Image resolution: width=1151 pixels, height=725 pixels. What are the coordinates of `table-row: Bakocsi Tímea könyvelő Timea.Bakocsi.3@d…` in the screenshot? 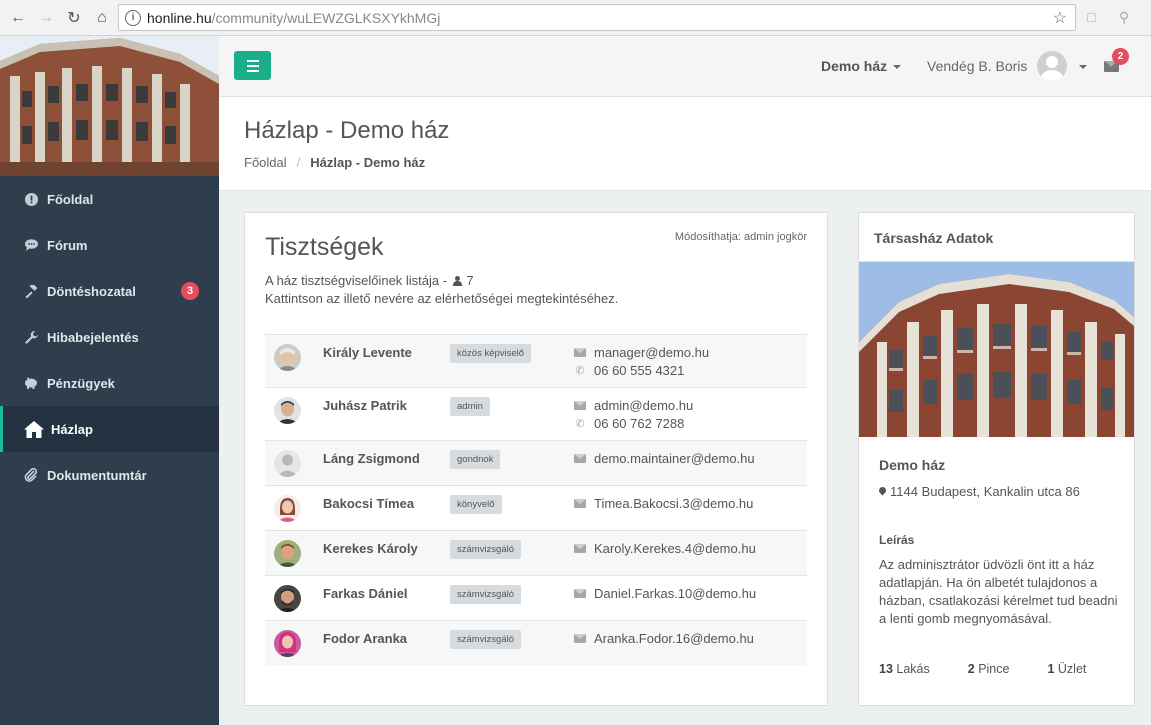 It's located at (536, 507).